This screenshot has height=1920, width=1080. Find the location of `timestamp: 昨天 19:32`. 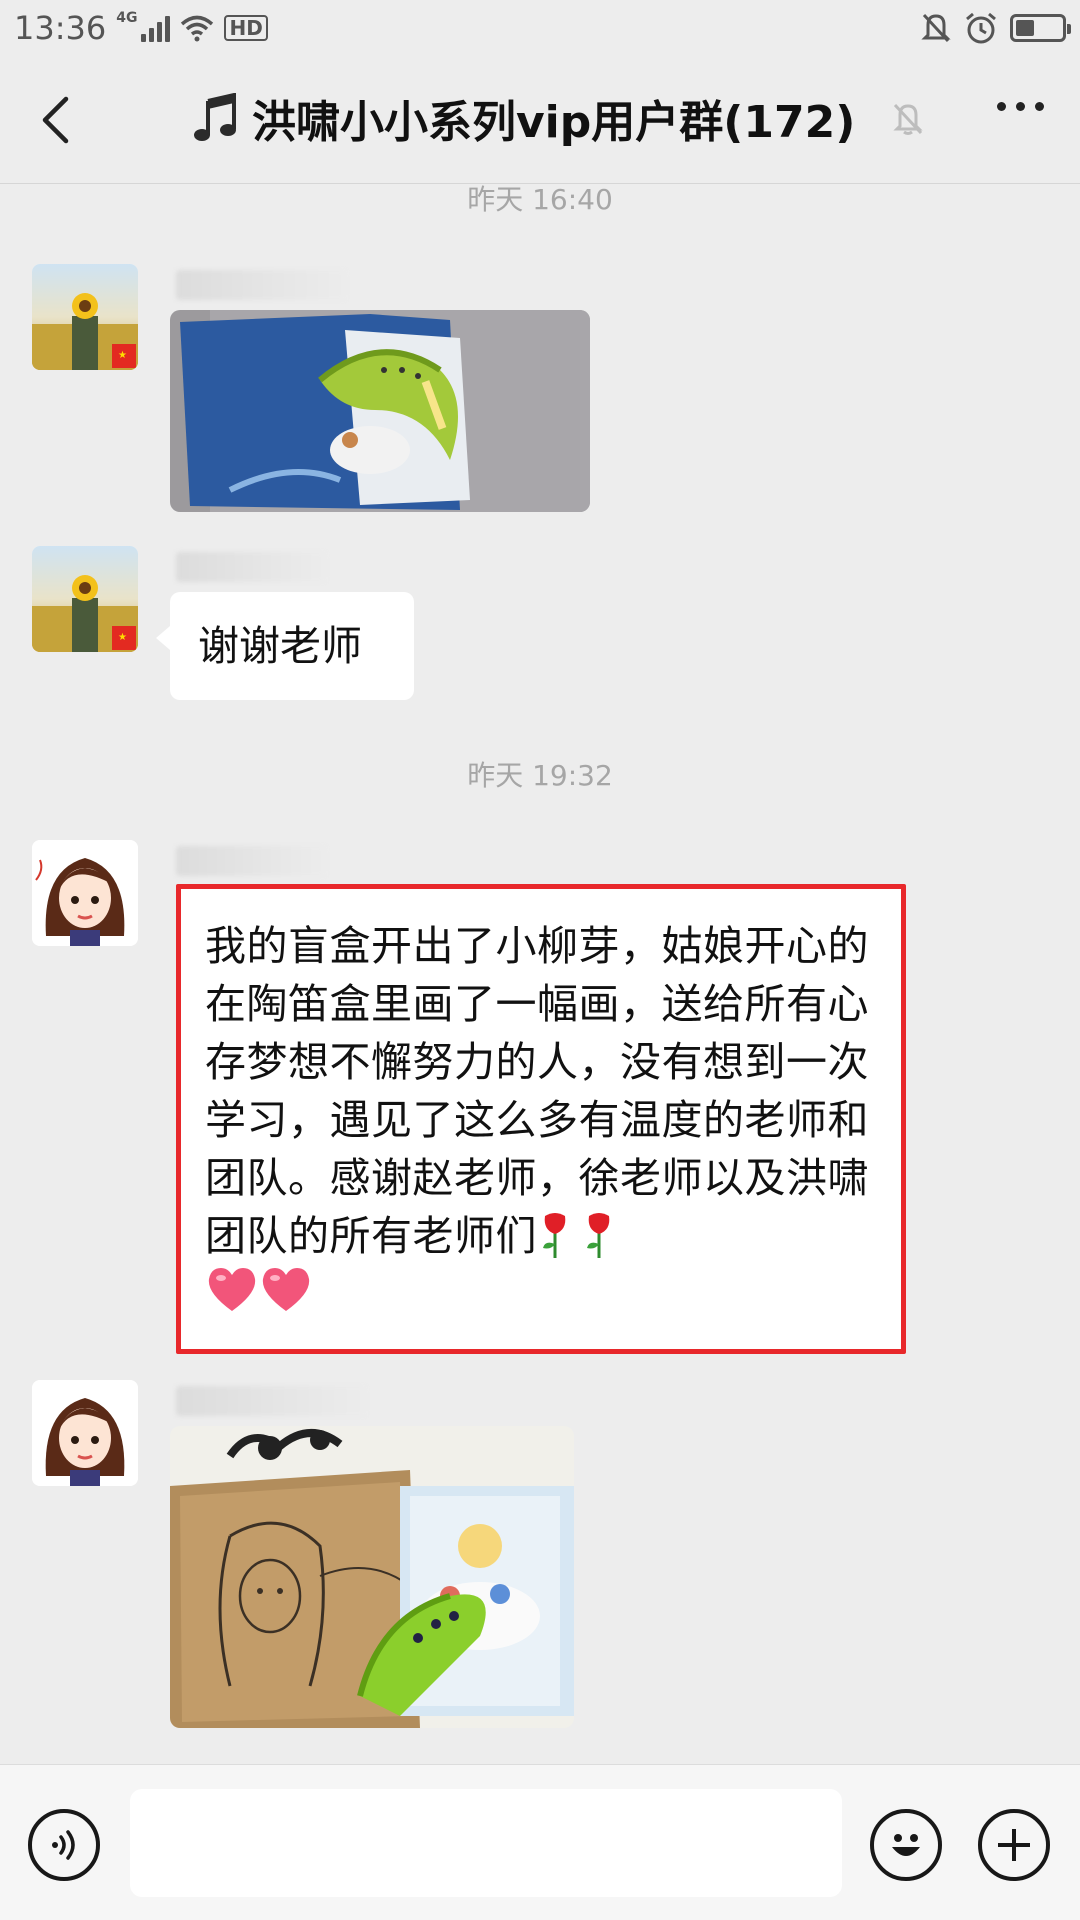

timestamp: 昨天 19:32 is located at coordinates (540, 775).